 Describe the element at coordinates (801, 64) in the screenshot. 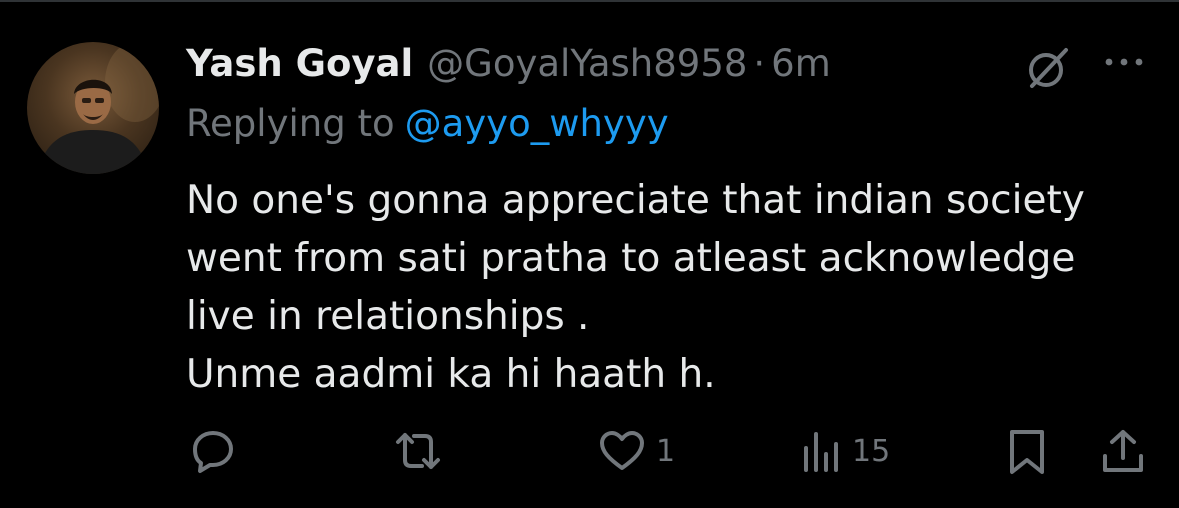

I see `timestamp: 6m` at that location.